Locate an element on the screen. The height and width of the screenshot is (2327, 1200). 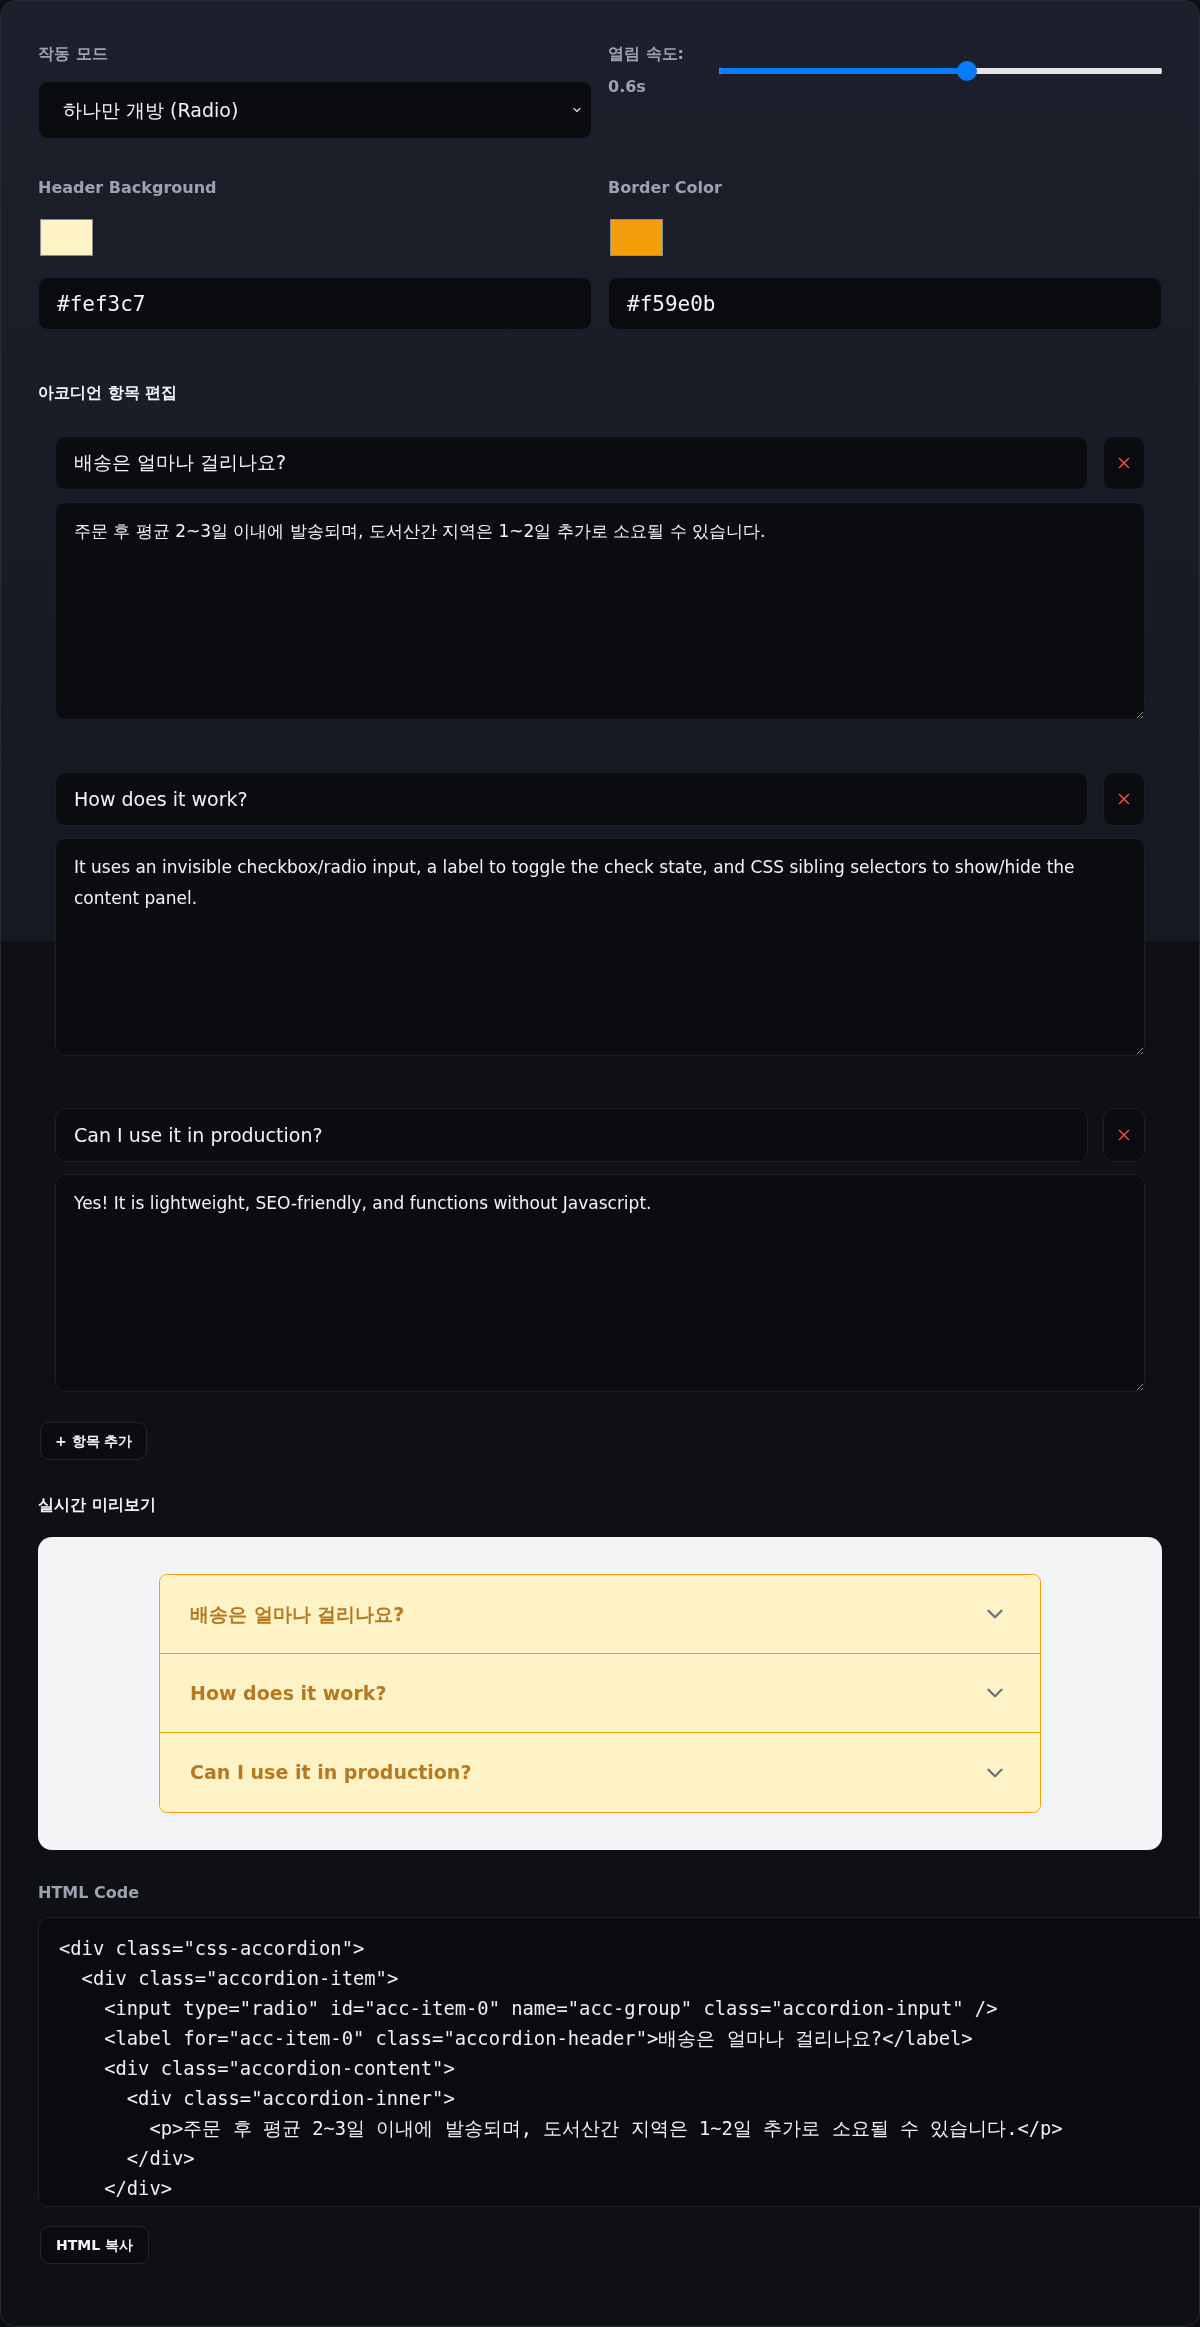
hex-field: #fef3c7 is located at coordinates (315, 303).